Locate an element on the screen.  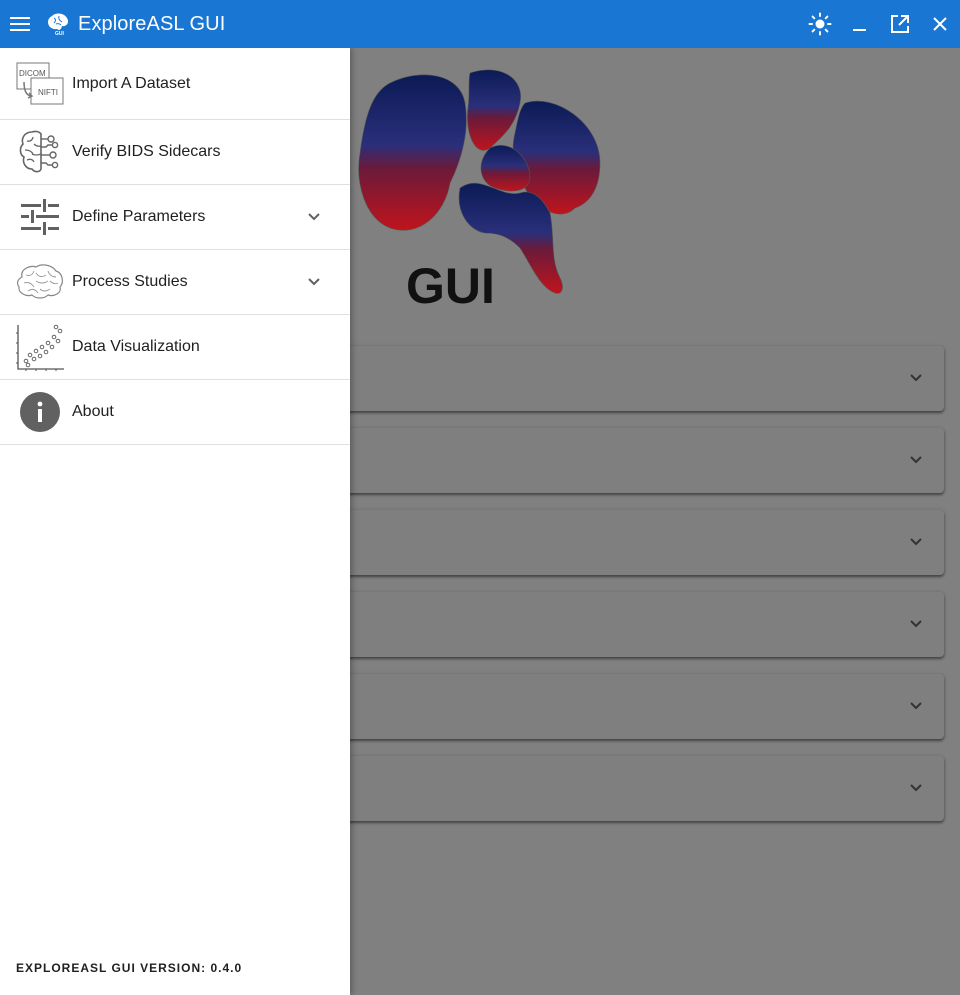
nav-item-import-dataset: DICOM NIFTI Import A Dataset is located at coordinates (175, 84).